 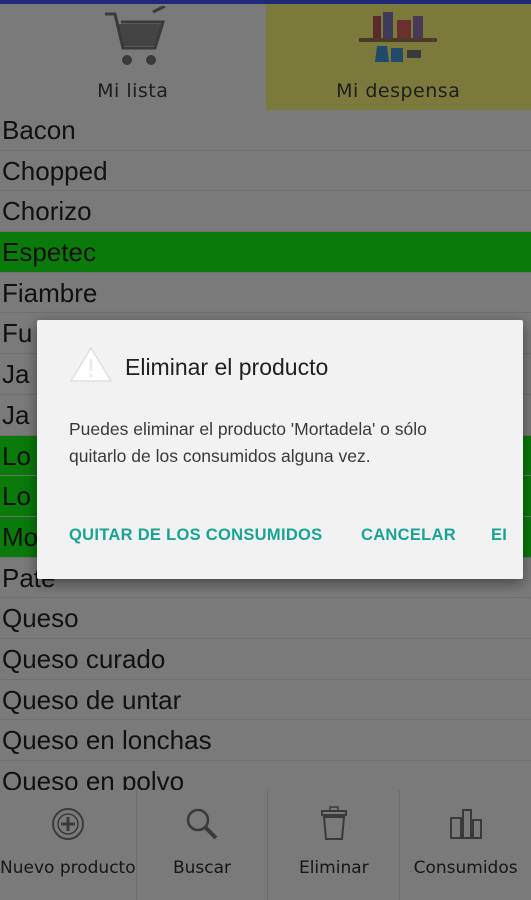 I want to click on trash-icon, so click(x=334, y=824).